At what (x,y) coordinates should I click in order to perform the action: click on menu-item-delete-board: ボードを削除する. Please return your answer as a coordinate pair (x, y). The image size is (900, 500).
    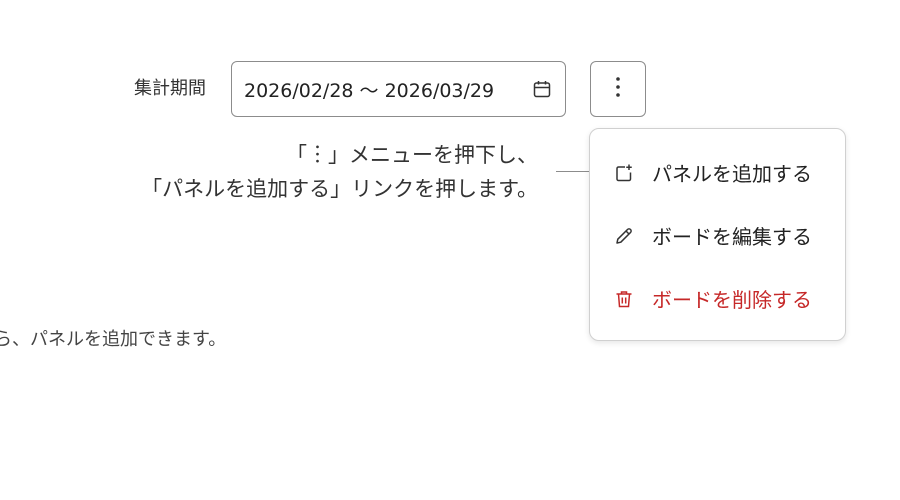
    Looking at the image, I should click on (717, 298).